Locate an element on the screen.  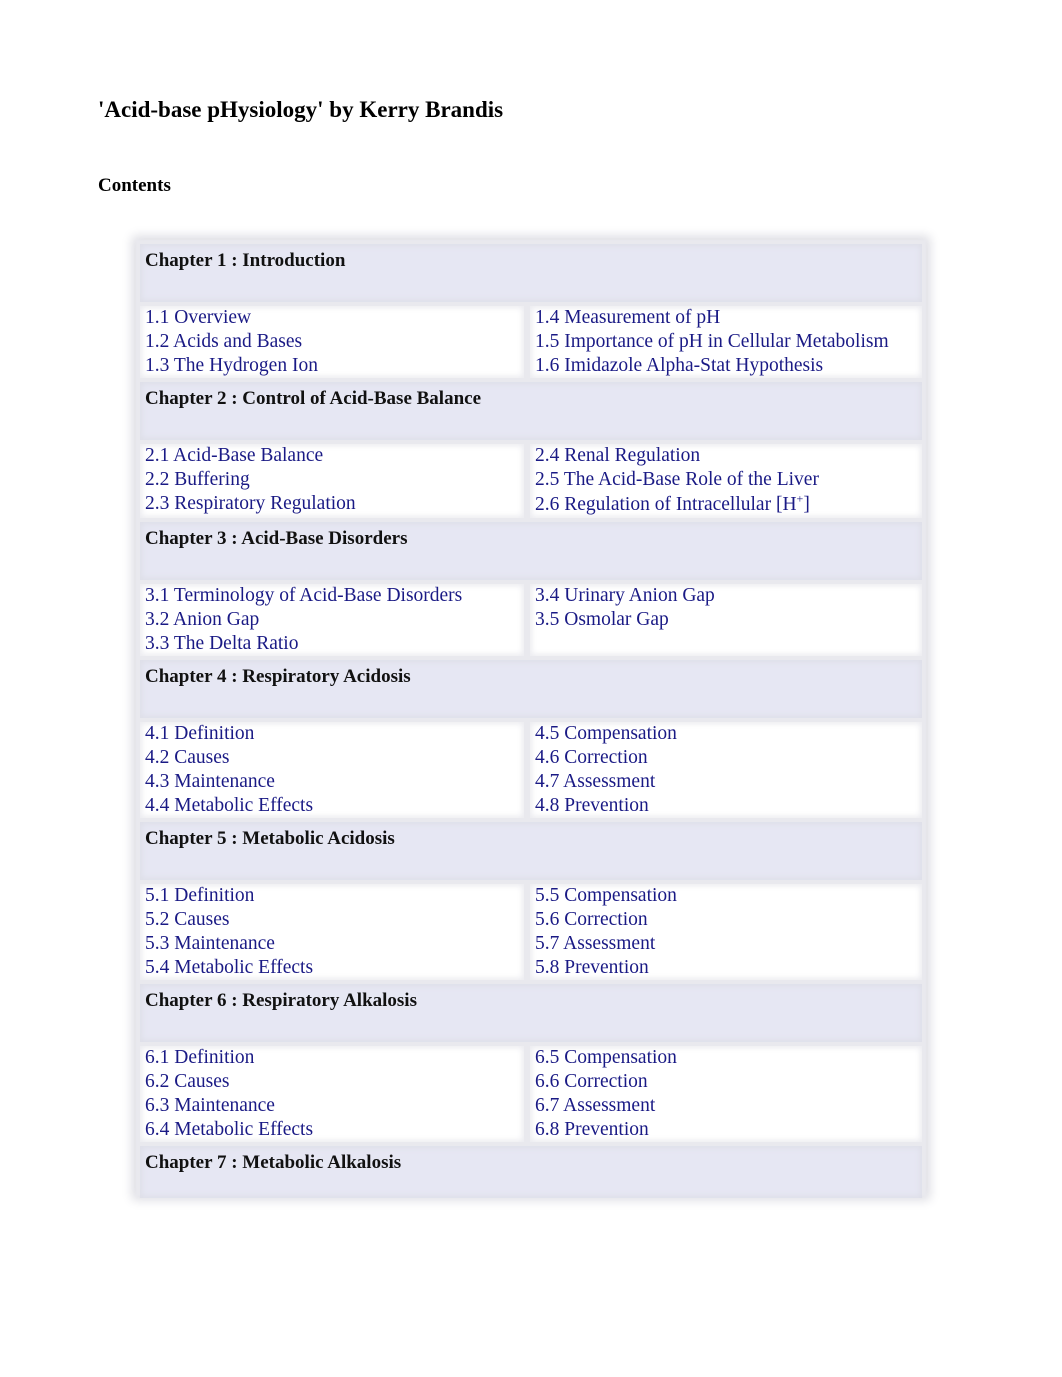
chapter-title: Chapter 4 : Respiratory Acidosis is located at coordinates (278, 676).